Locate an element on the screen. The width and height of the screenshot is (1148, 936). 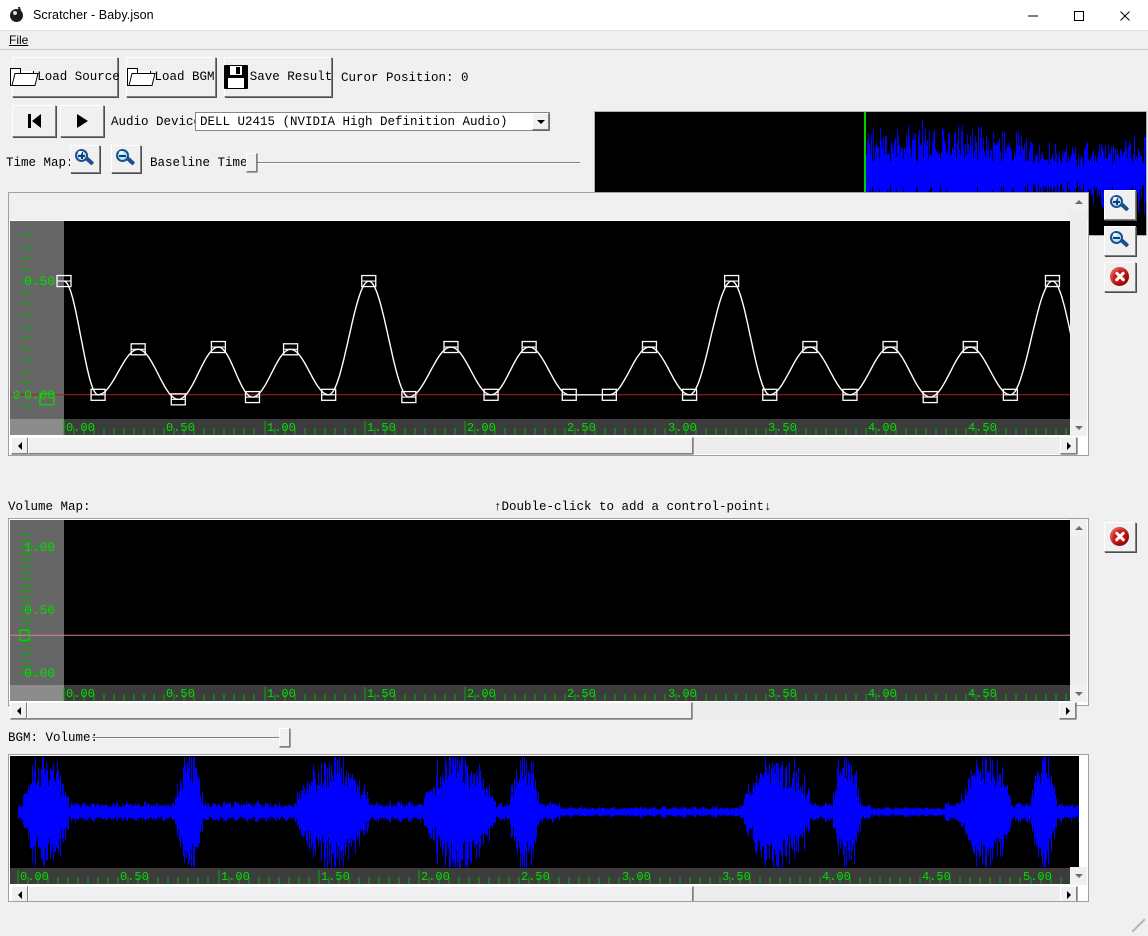
zoom-in-time-map-button is located at coordinates (1120, 205).